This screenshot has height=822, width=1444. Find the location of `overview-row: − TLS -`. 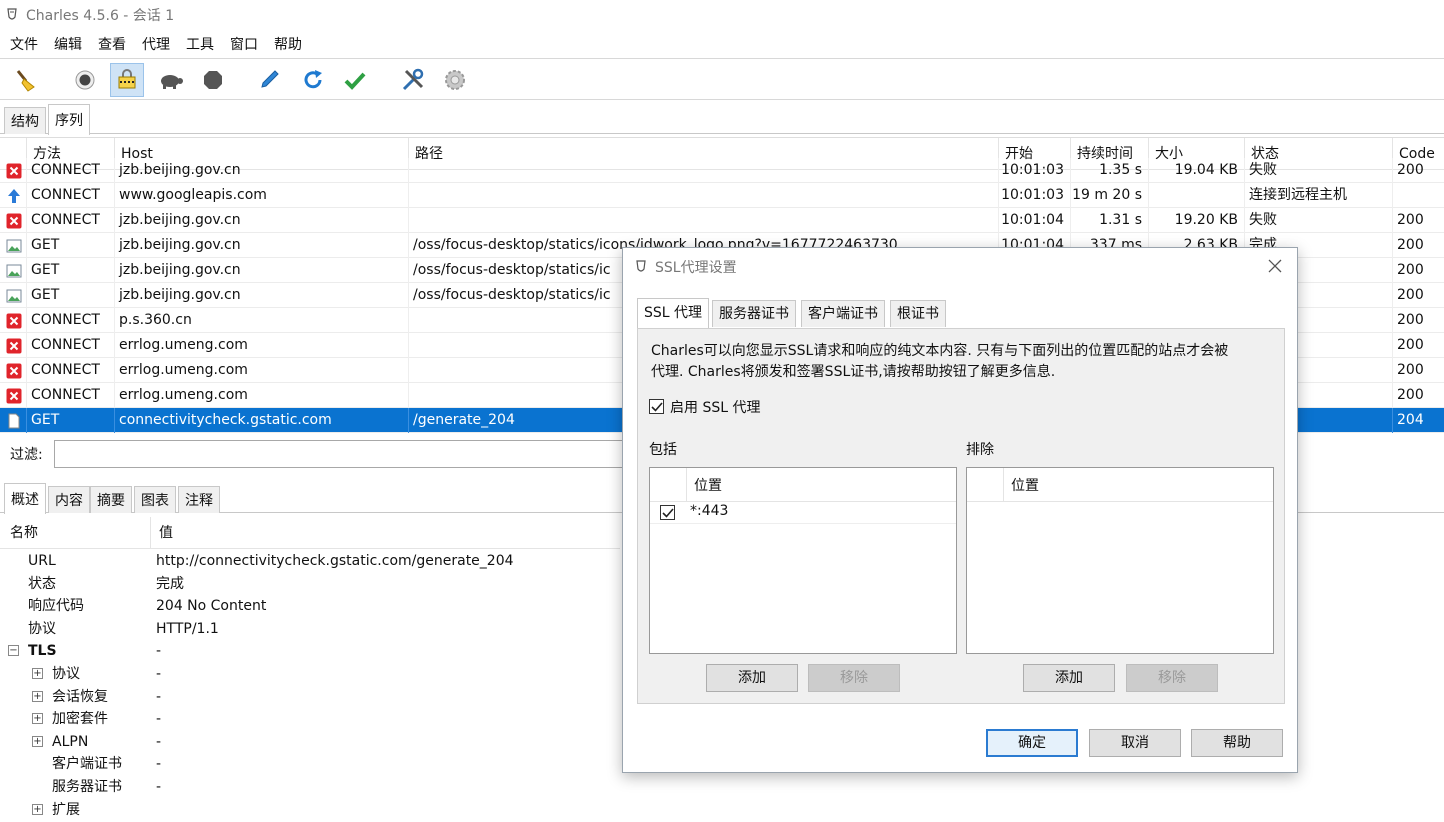

overview-row: − TLS - is located at coordinates (310, 651).